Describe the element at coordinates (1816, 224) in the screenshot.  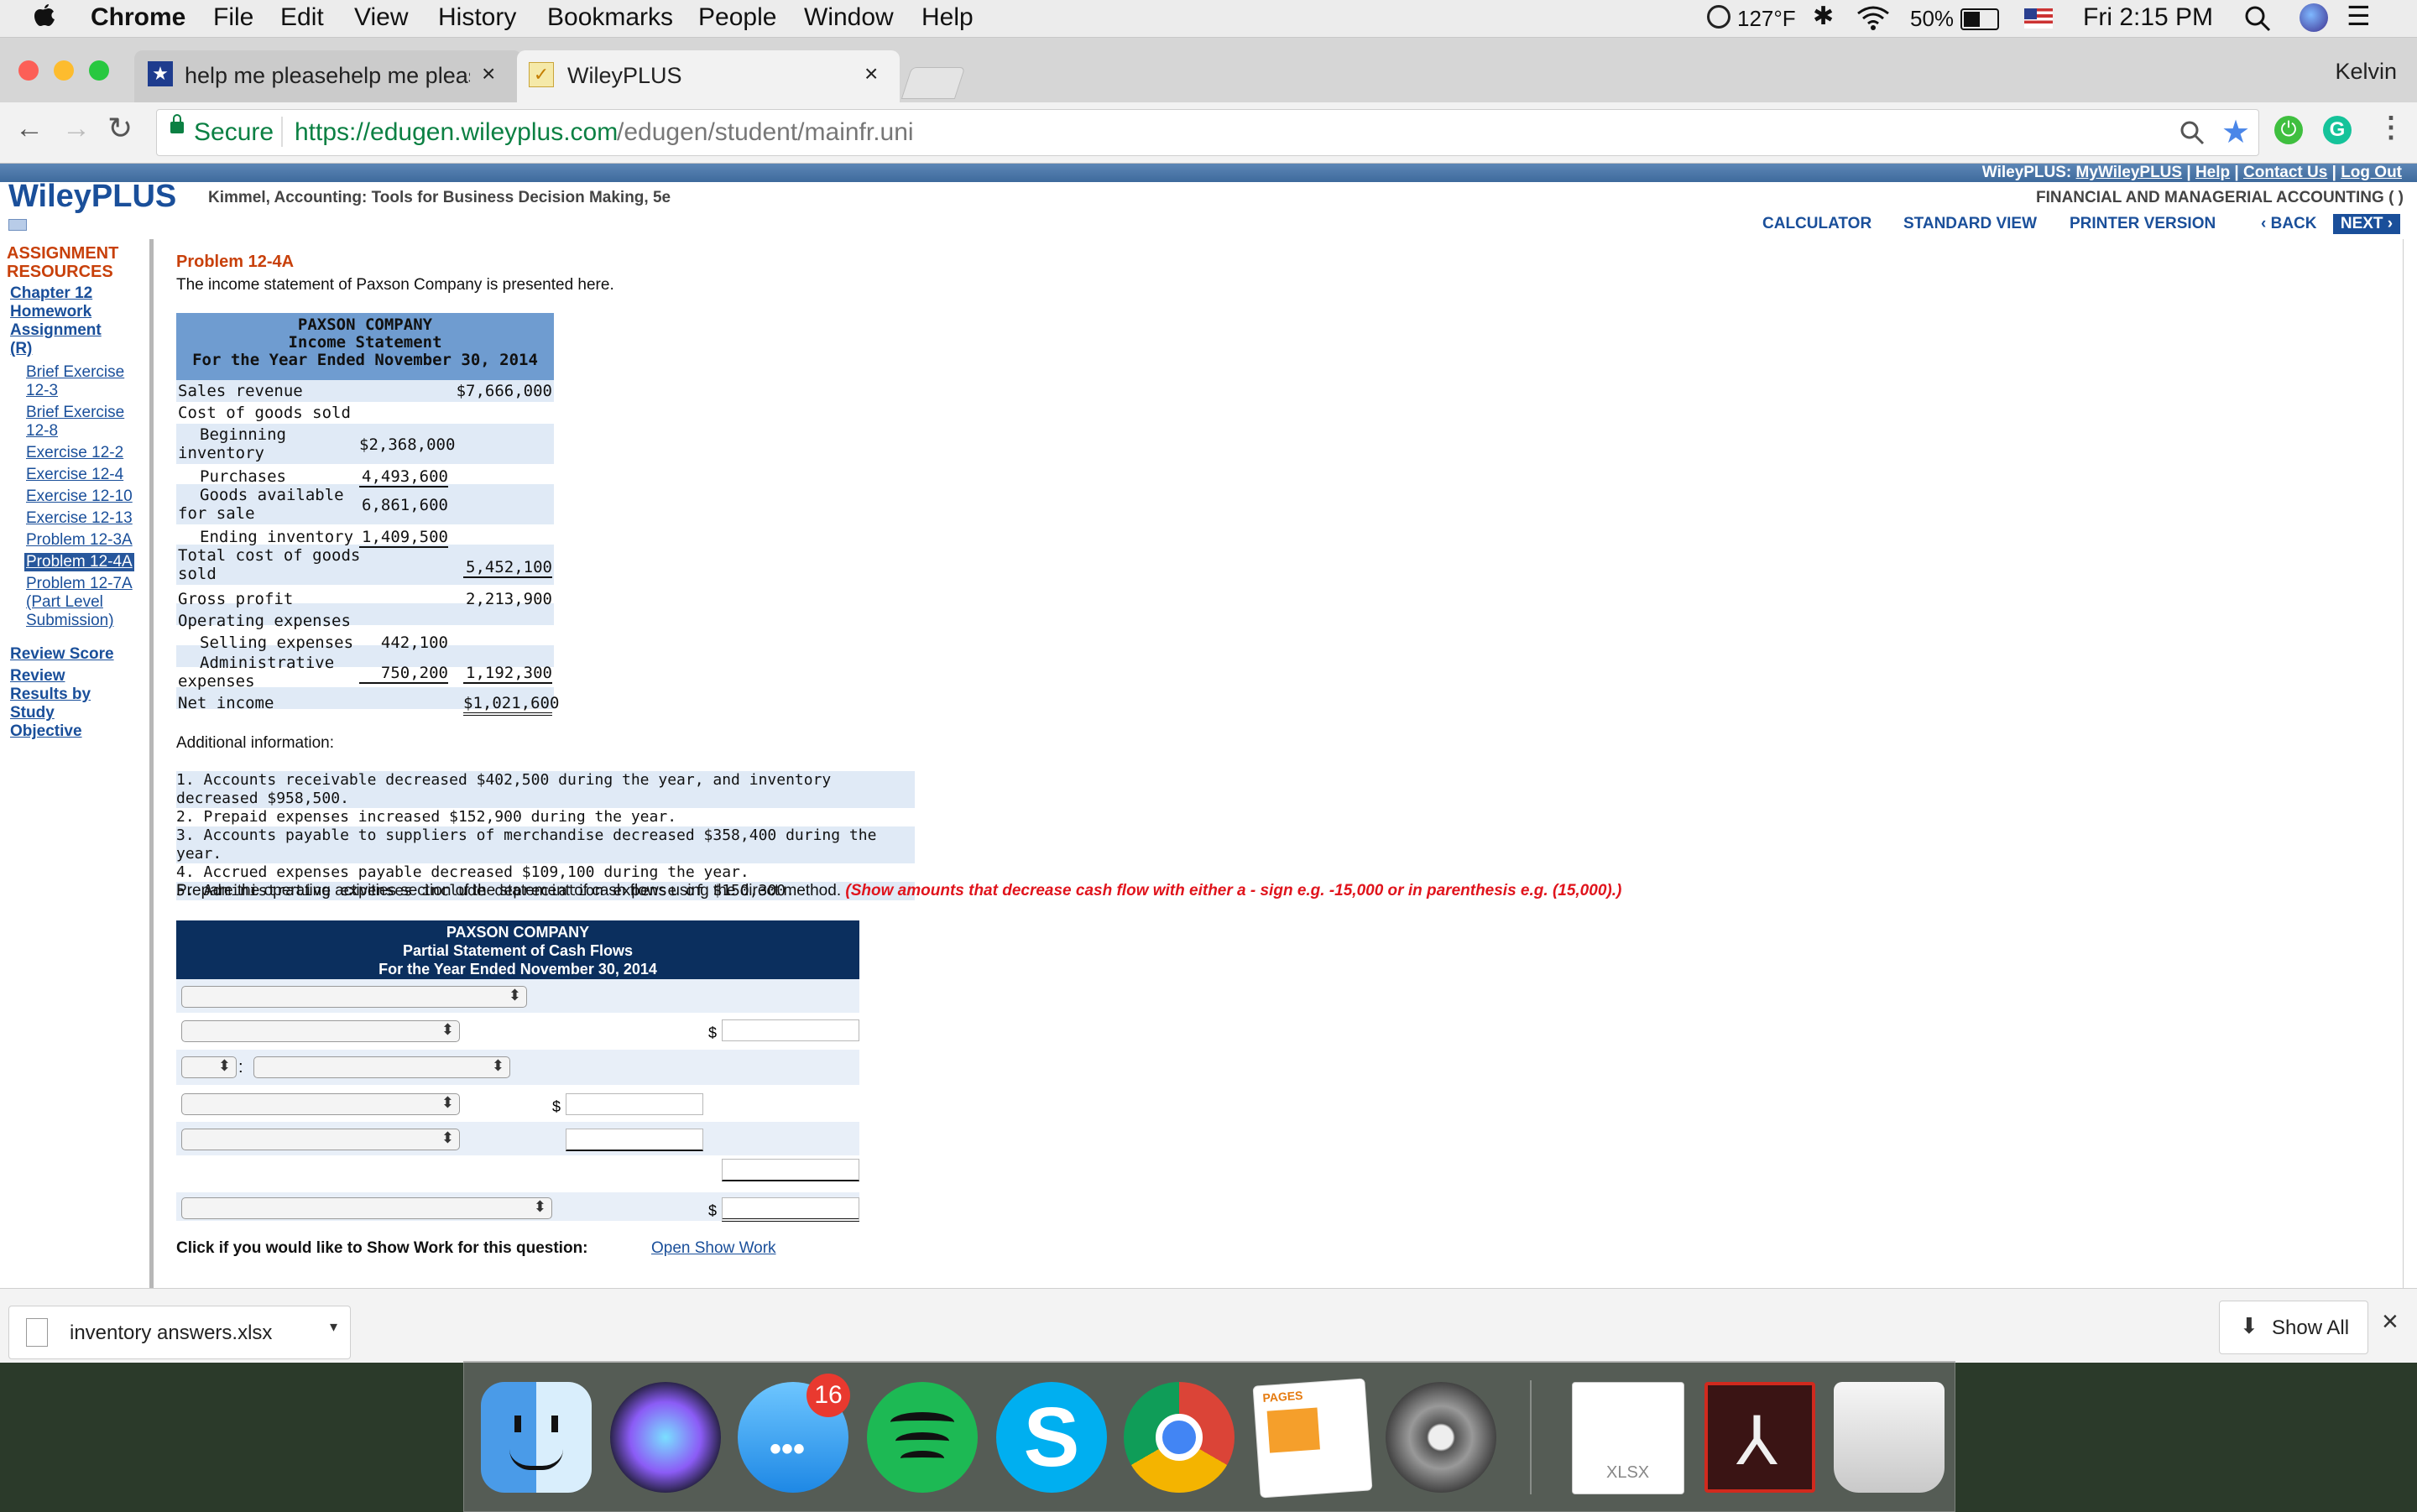
I see `calculator-button: CALCULATOR` at that location.